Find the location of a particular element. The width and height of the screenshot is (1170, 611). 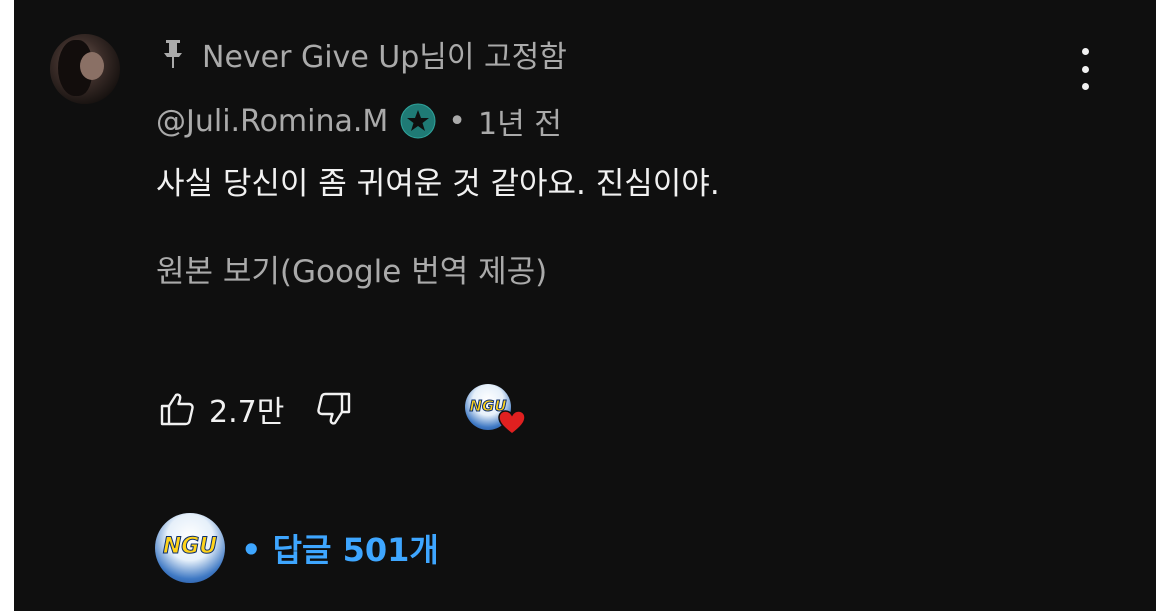

pin-icon is located at coordinates (173, 54).